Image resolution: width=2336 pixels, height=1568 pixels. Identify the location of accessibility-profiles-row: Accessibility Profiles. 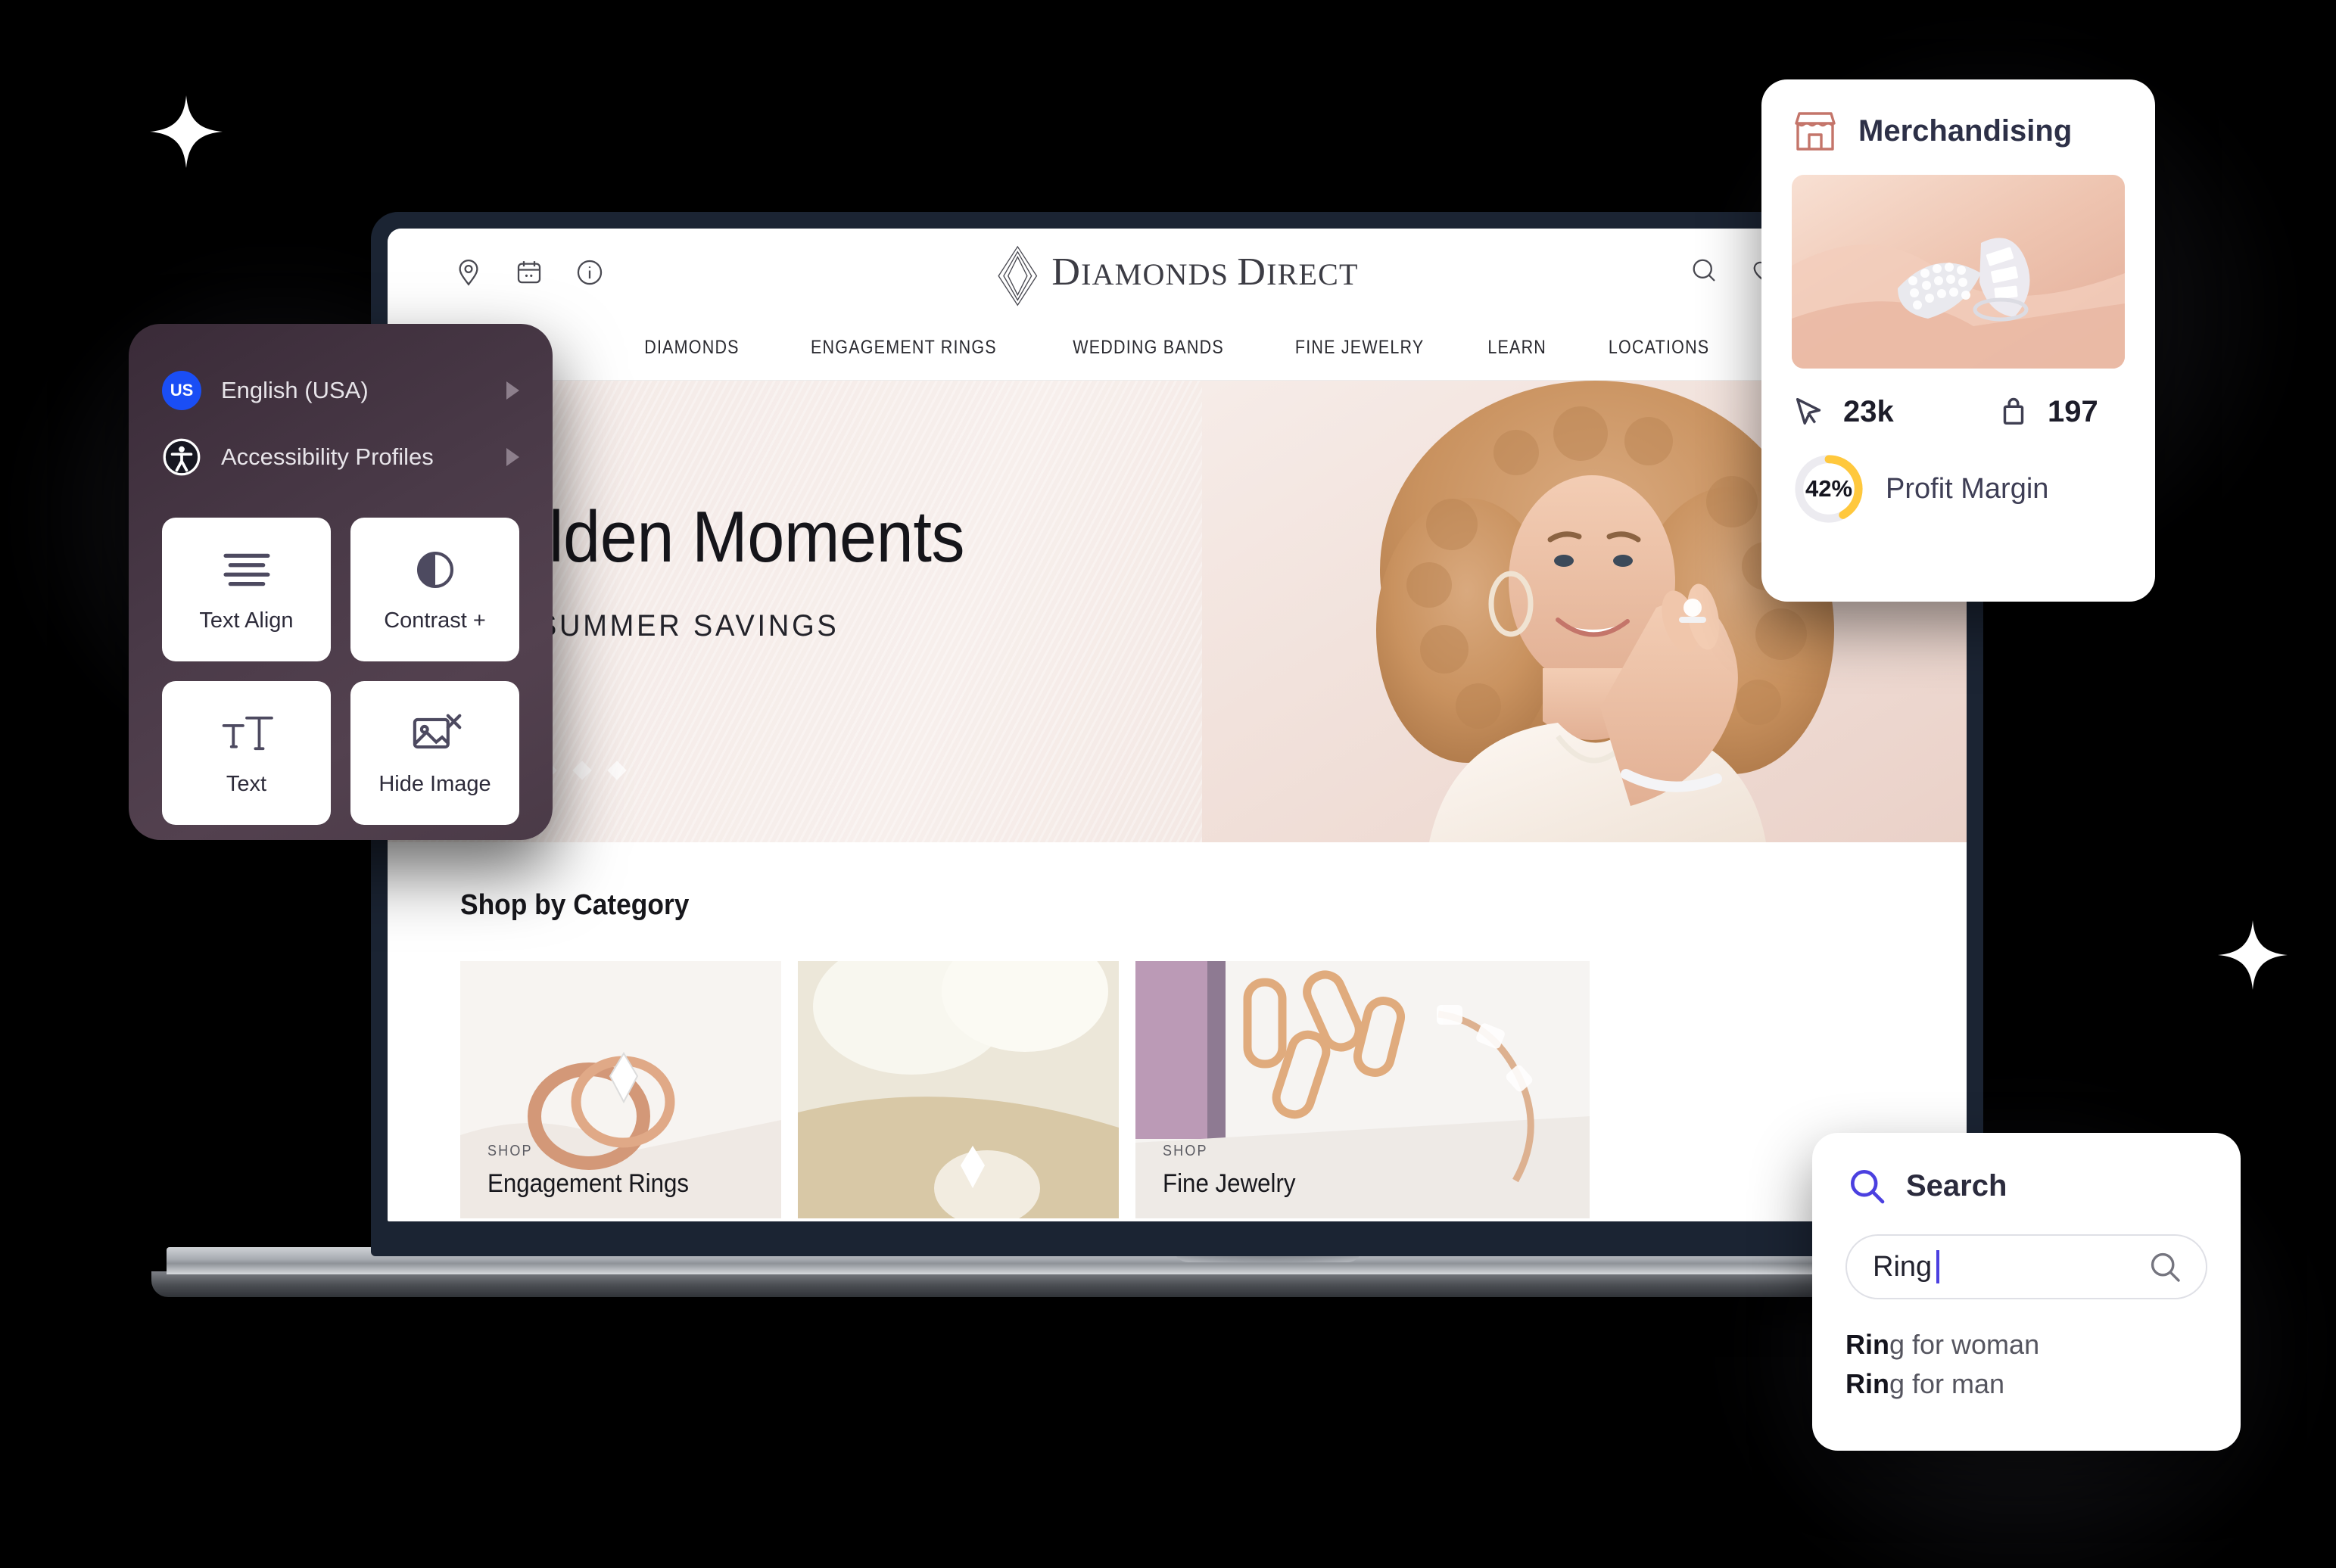
(340, 457).